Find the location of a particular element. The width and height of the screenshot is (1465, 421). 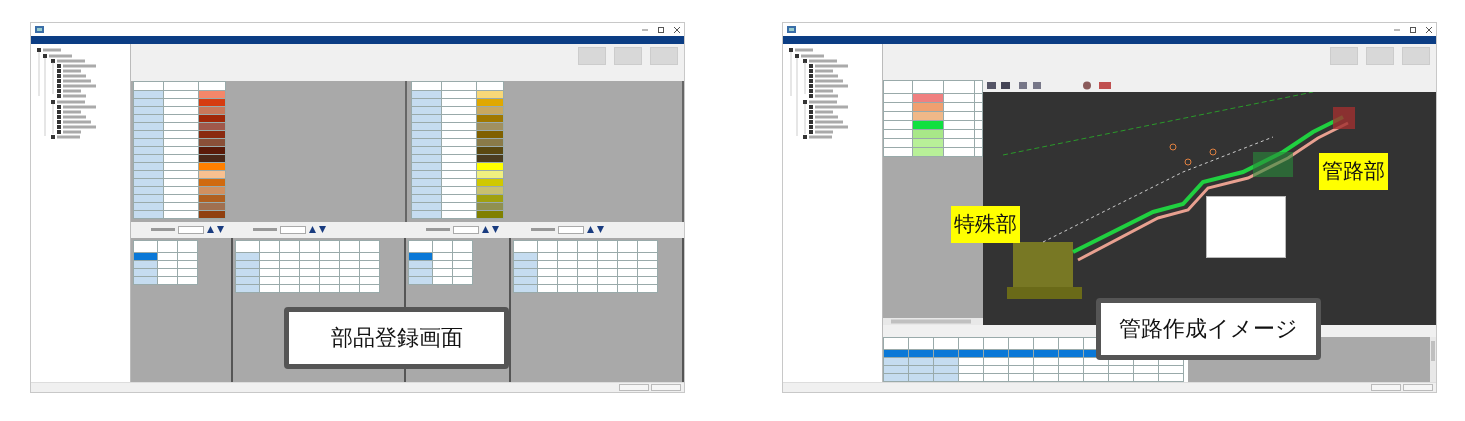

callout-label: 管路部 is located at coordinates (1353, 172).